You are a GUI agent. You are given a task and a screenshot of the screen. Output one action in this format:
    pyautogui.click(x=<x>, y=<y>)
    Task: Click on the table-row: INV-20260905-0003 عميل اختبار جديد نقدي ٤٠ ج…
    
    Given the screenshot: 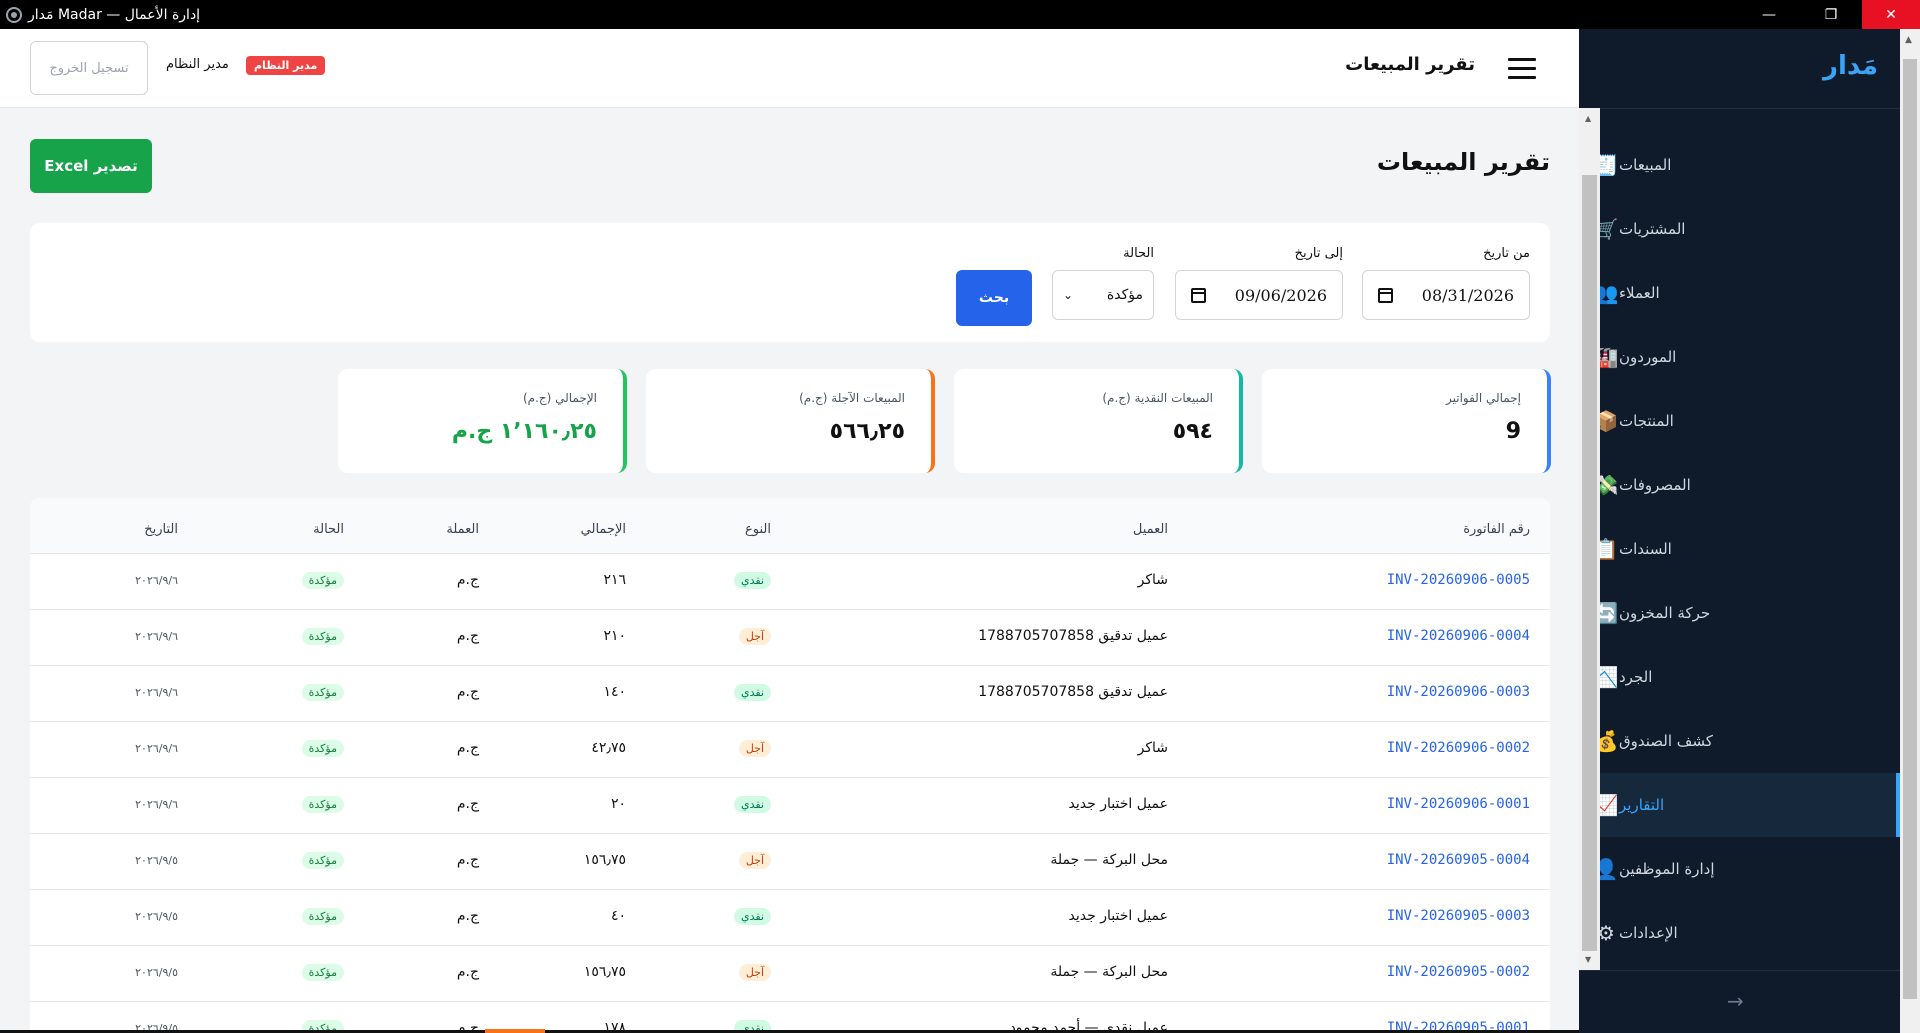 What is the action you would take?
    pyautogui.click(x=790, y=918)
    